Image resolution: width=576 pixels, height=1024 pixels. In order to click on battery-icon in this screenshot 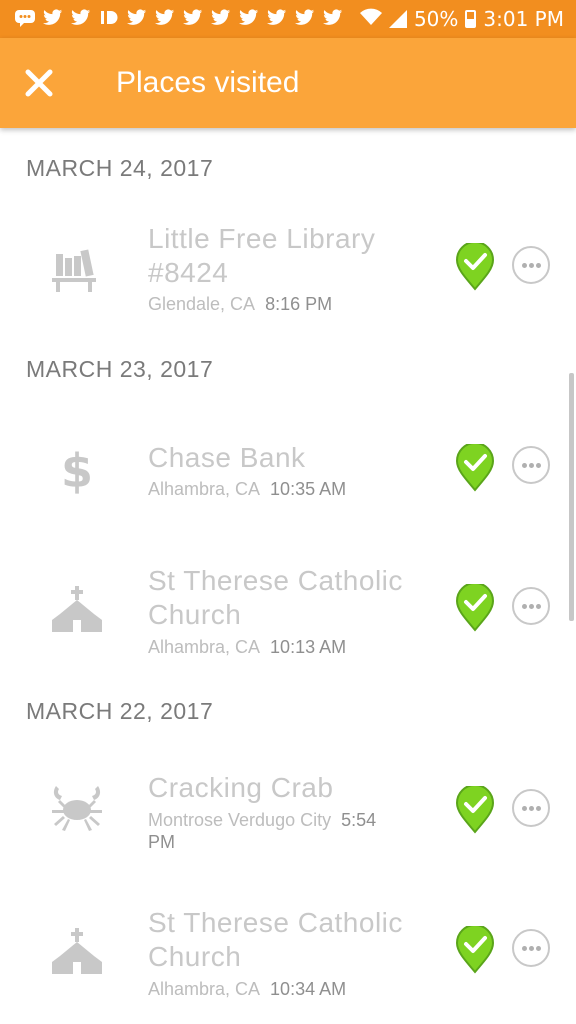, I will do `click(471, 19)`.